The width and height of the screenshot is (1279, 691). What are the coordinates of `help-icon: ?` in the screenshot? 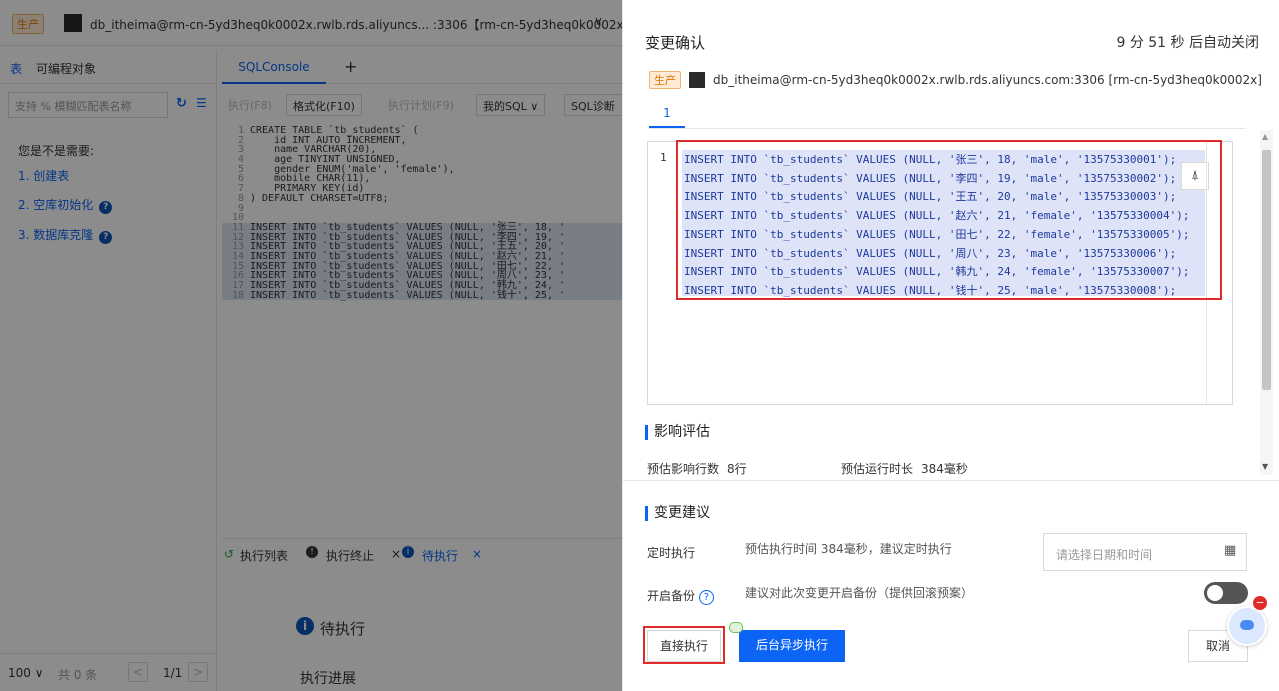 It's located at (706, 597).